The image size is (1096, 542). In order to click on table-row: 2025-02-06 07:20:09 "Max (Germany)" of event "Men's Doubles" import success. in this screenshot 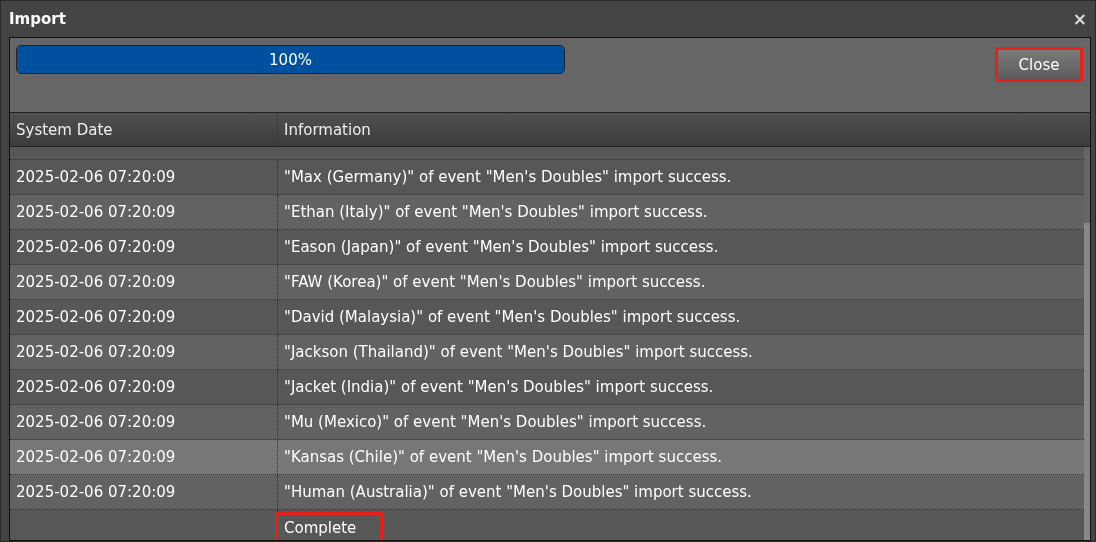, I will do `click(547, 177)`.